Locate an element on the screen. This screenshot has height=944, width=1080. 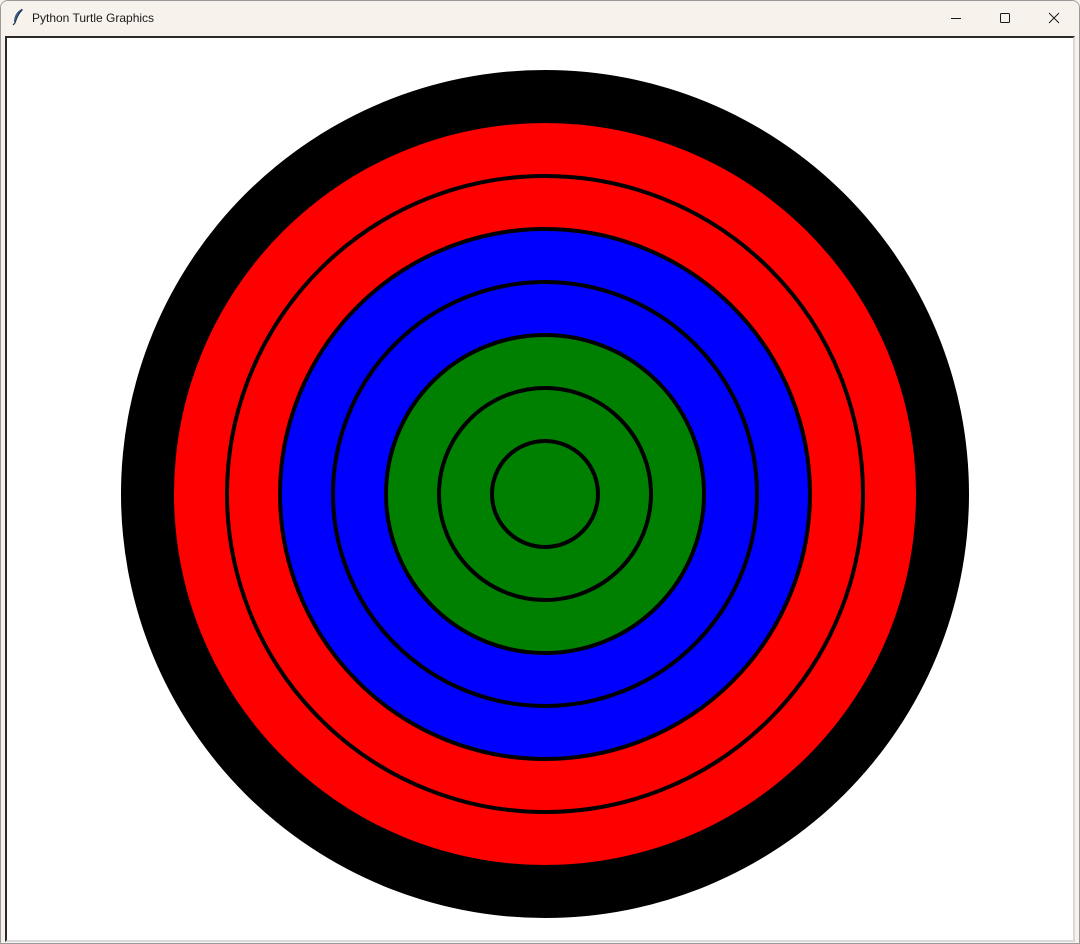
feather-icon is located at coordinates (17, 17).